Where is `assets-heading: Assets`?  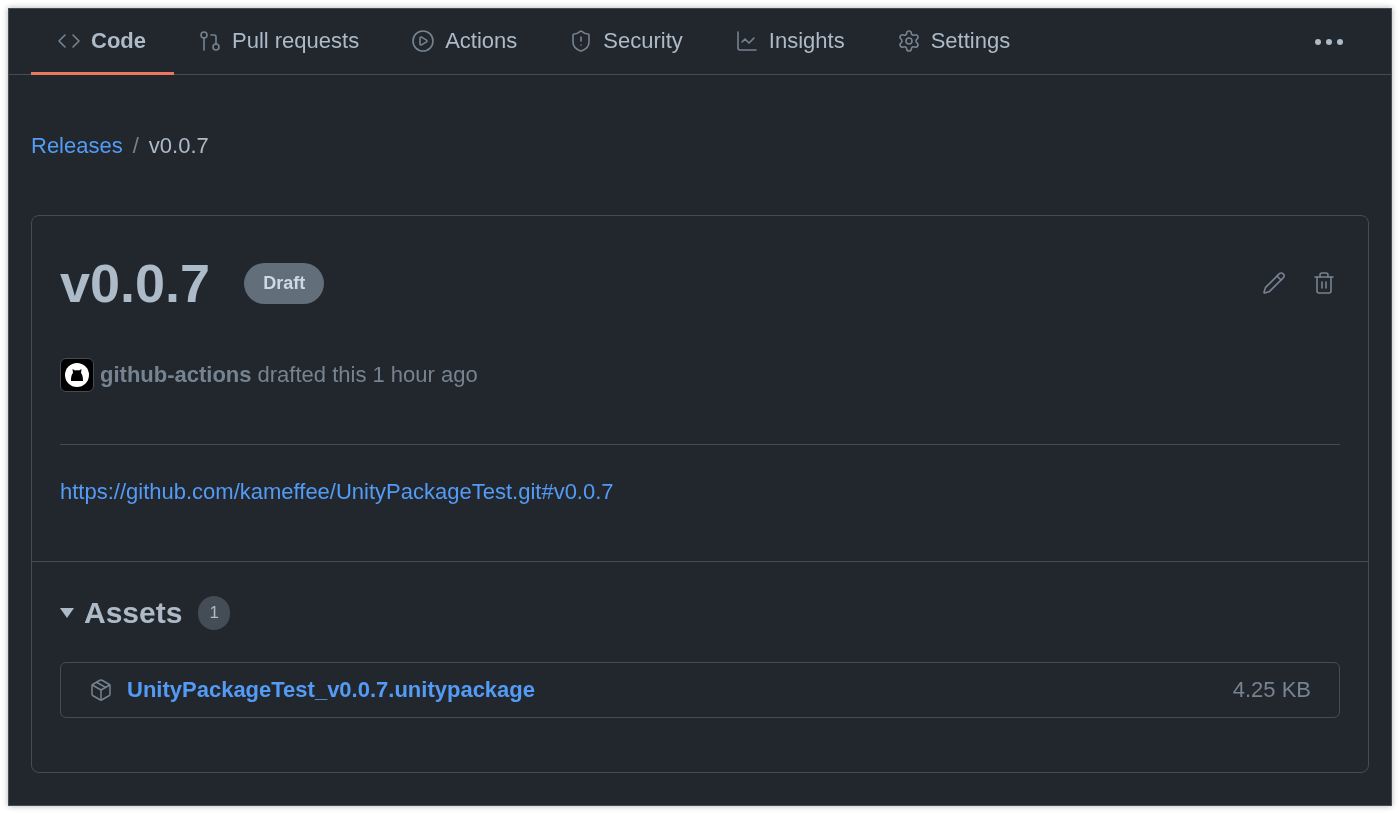
assets-heading: Assets is located at coordinates (133, 613).